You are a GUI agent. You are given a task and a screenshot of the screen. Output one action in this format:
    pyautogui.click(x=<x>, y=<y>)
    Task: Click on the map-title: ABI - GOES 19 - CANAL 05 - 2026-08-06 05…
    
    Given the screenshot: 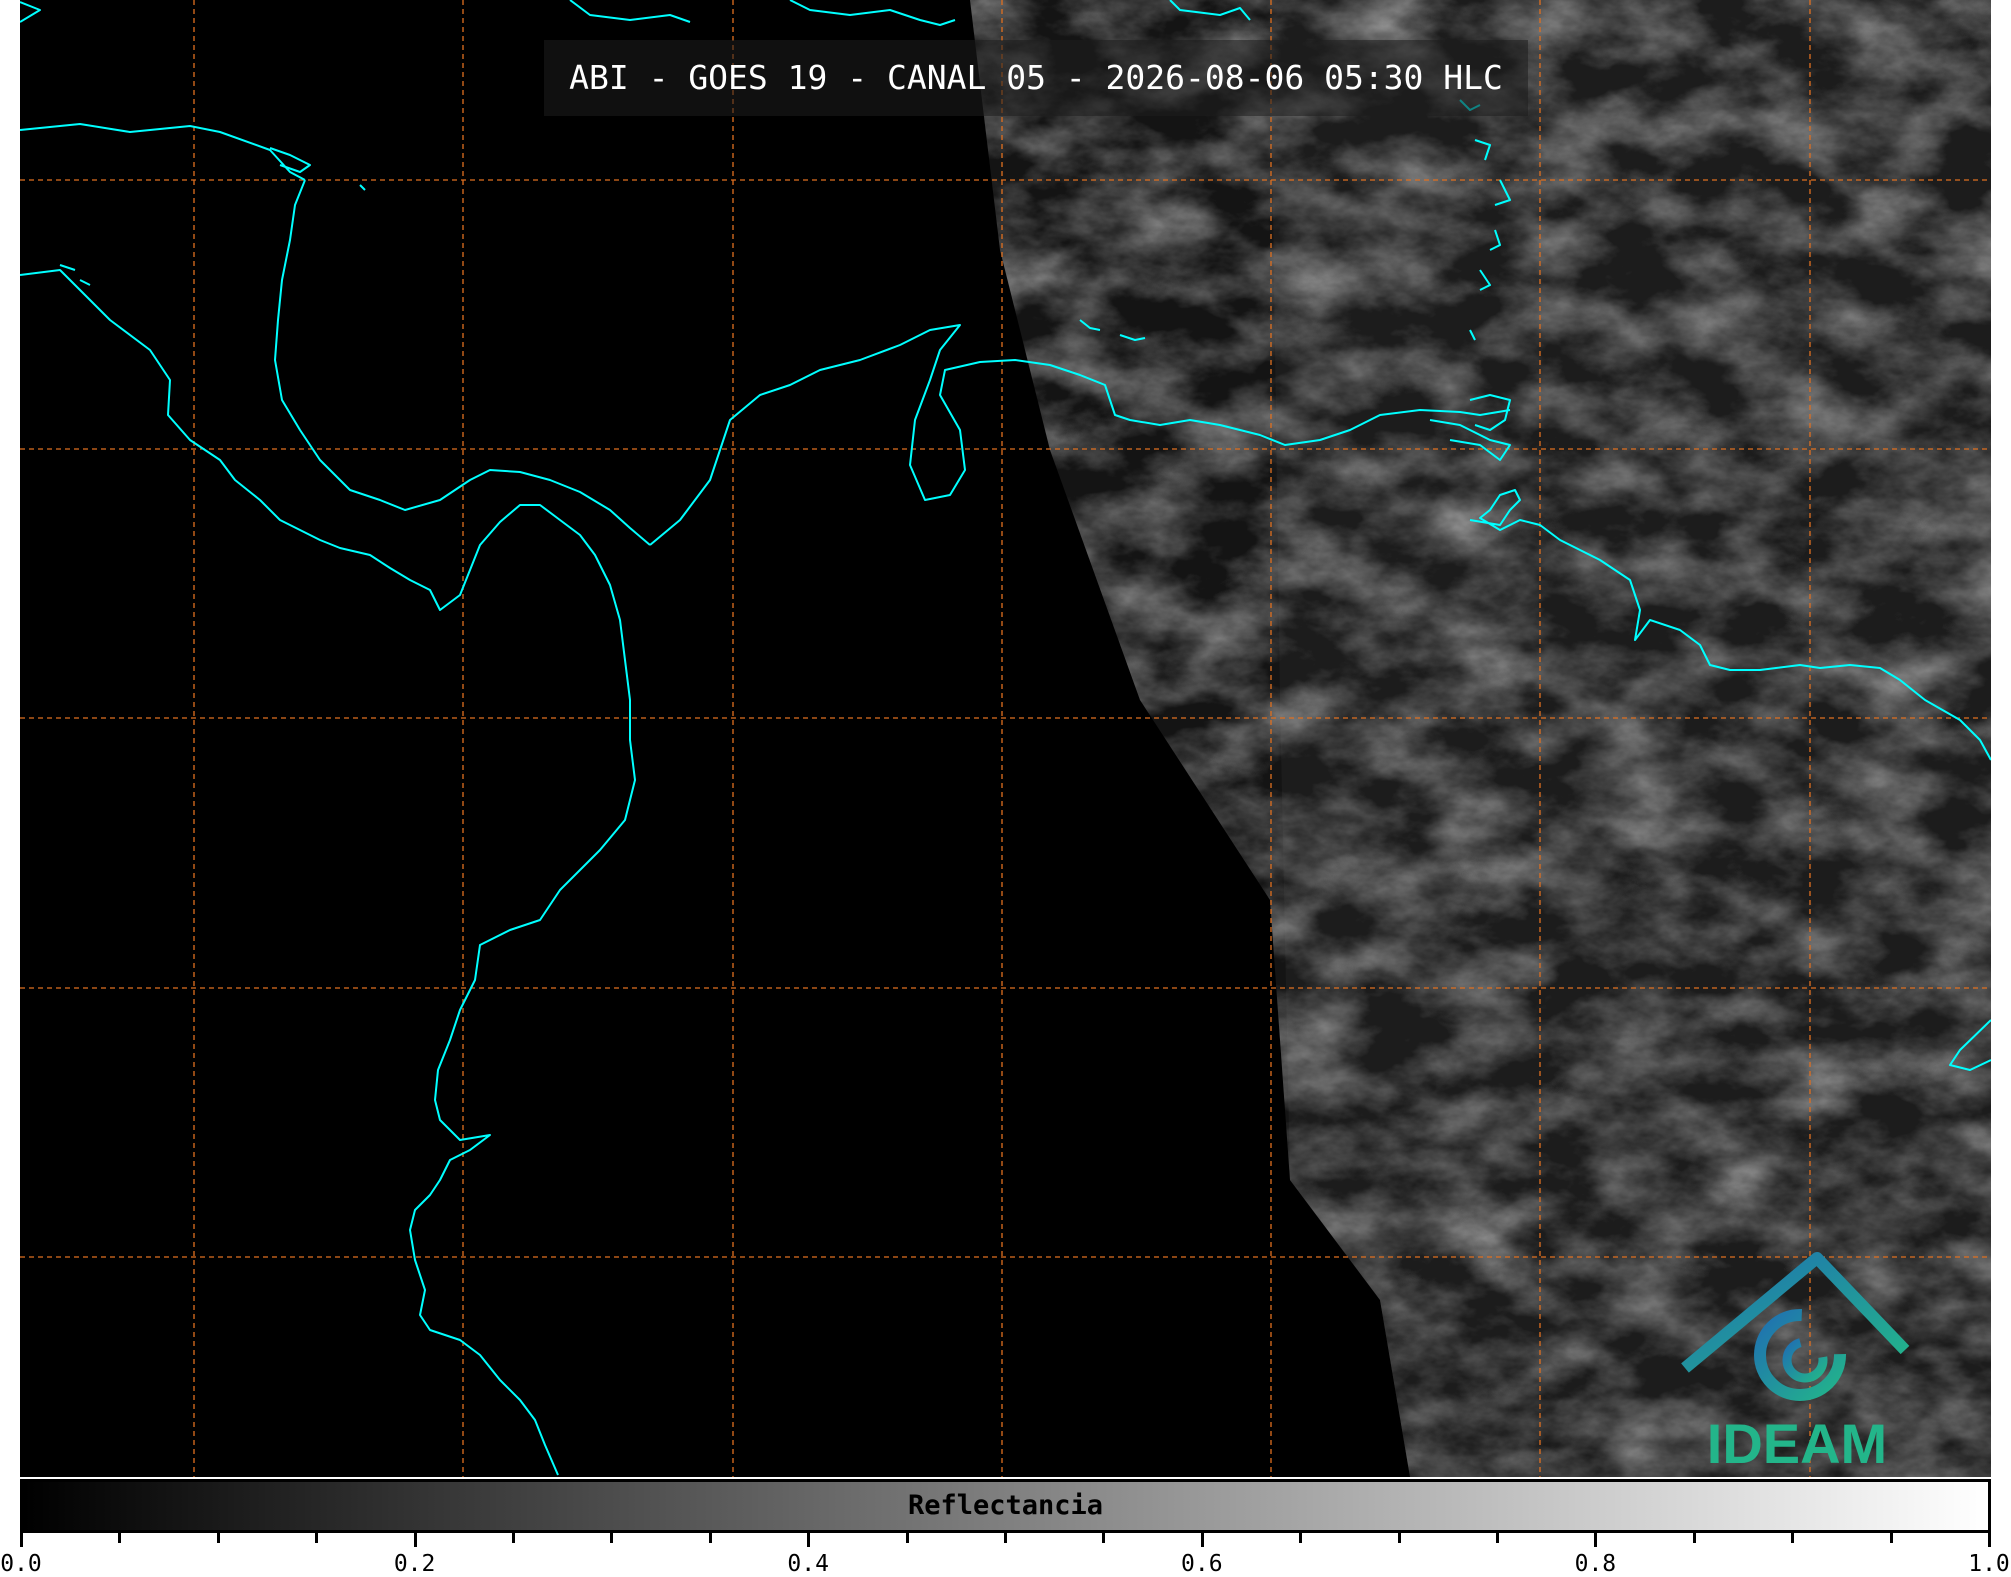 What is the action you would take?
    pyautogui.click(x=1036, y=78)
    